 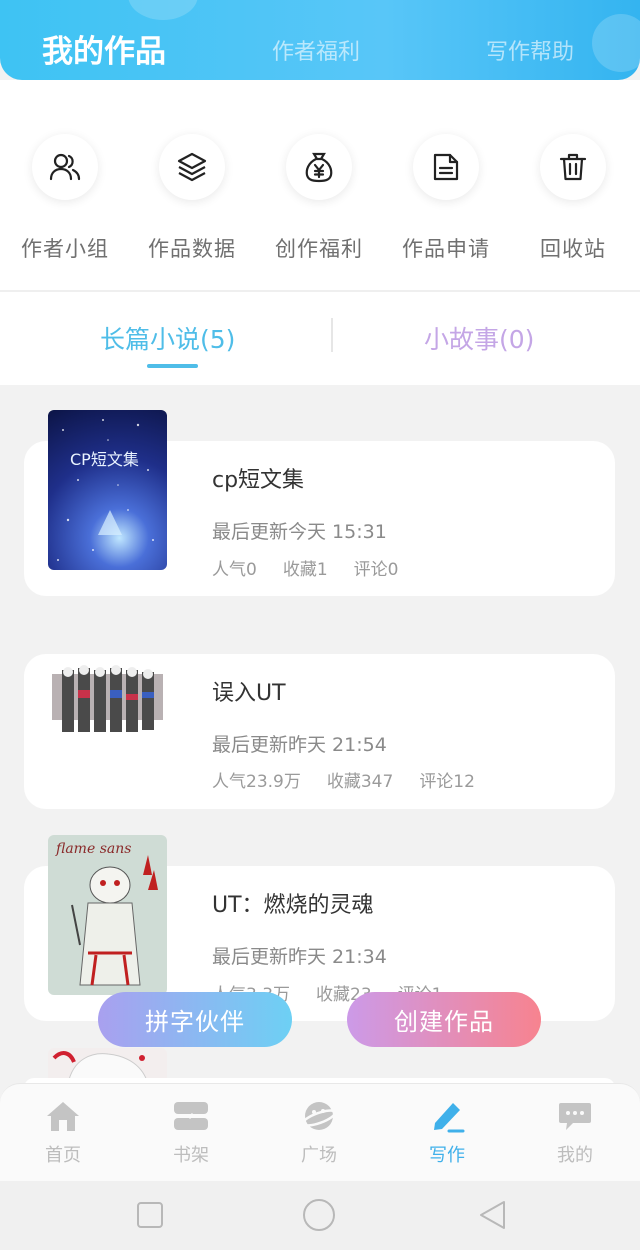 I want to click on work-cover, so click(x=107, y=698).